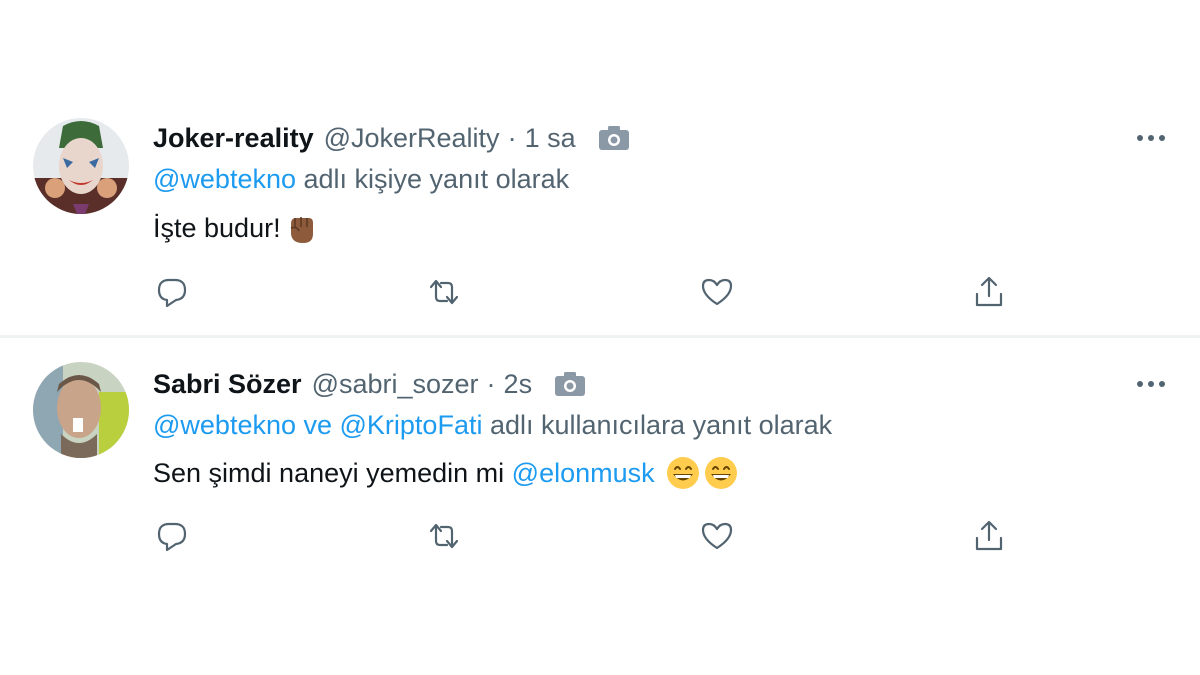 This screenshot has height=675, width=1200. What do you see at coordinates (301, 228) in the screenshot?
I see `raised-fist-emoji-icon` at bounding box center [301, 228].